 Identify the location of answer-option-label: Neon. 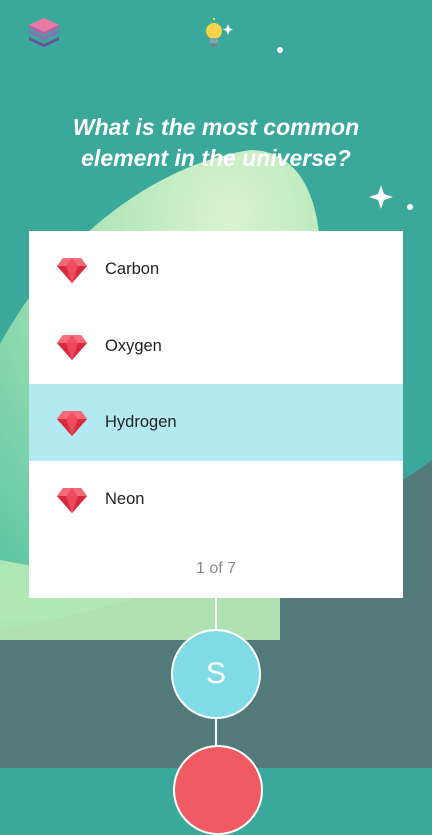
(125, 499).